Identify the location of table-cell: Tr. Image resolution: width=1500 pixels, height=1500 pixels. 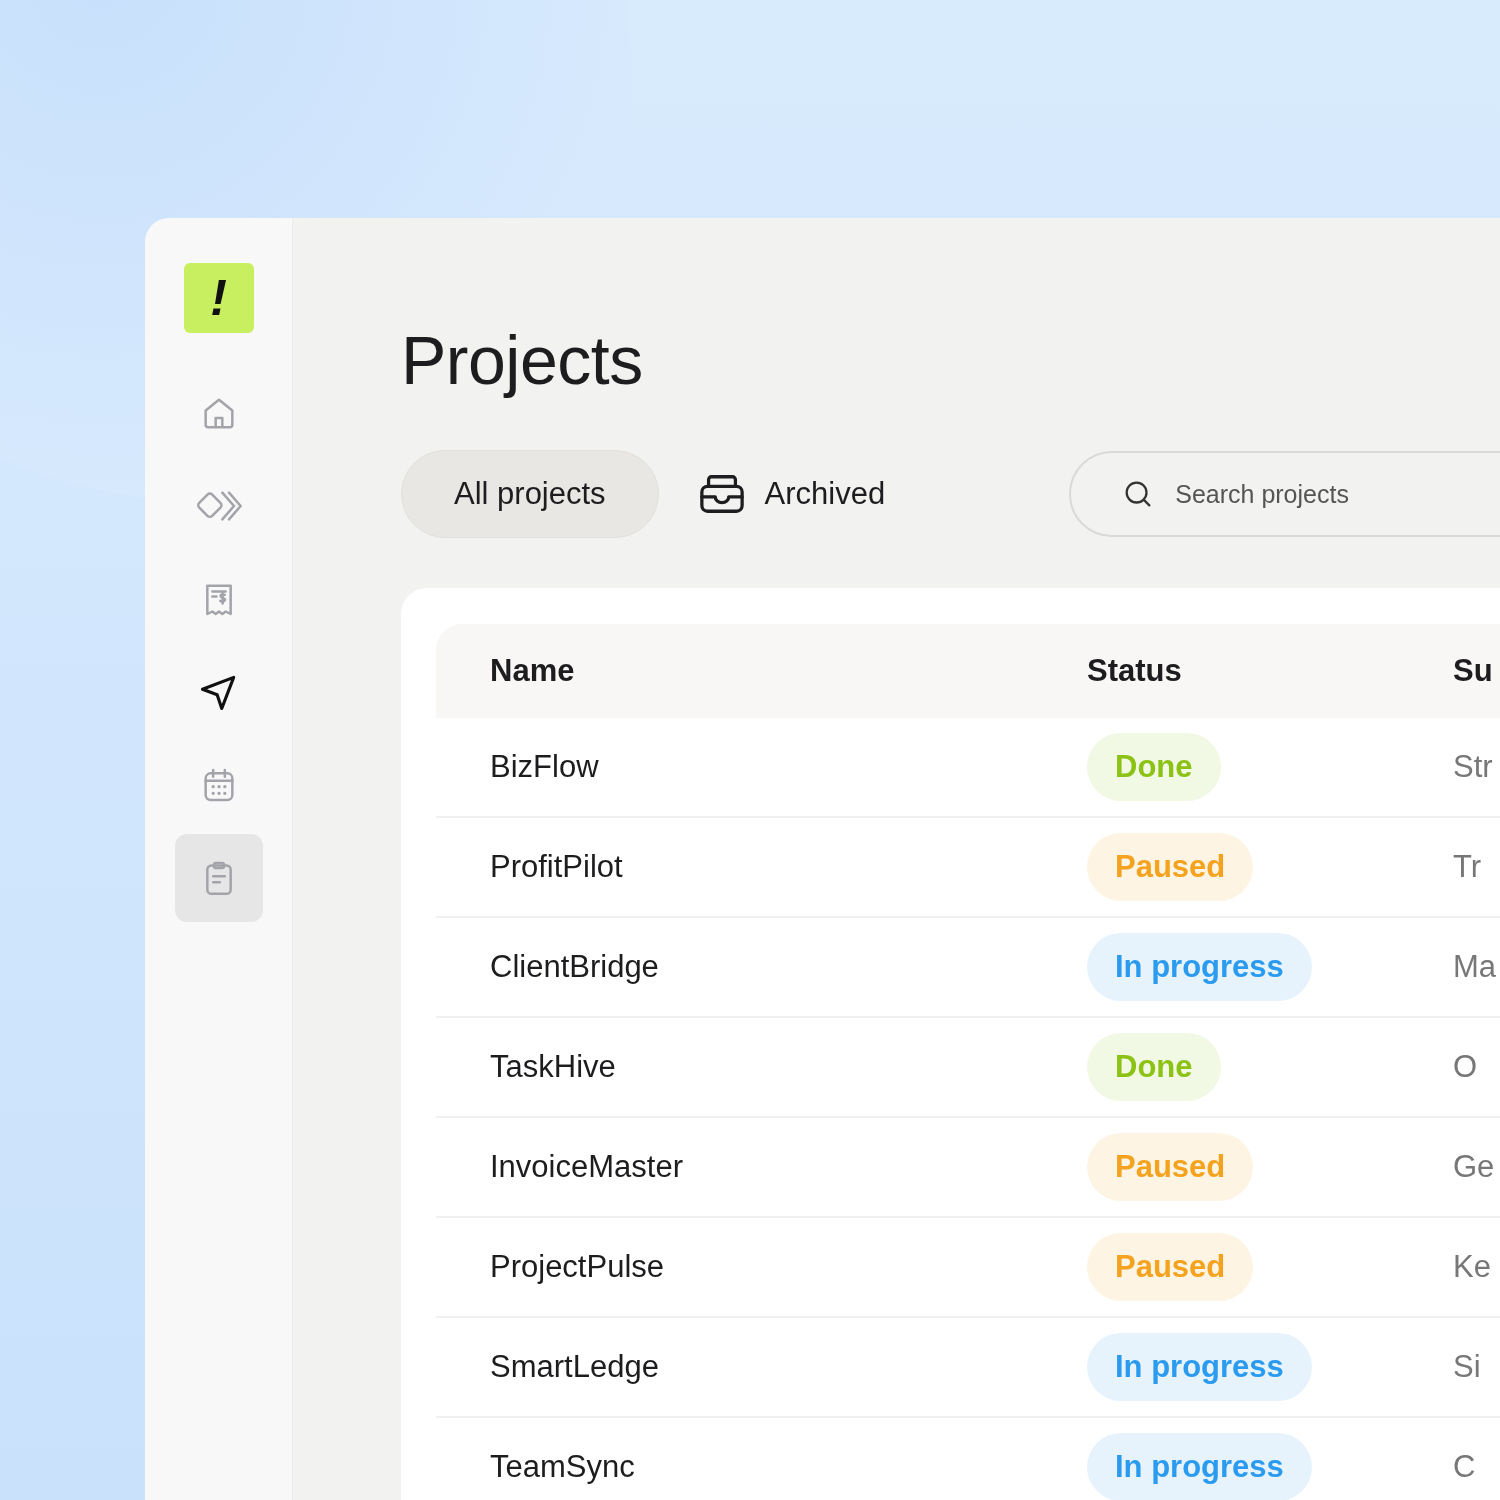
(1467, 867).